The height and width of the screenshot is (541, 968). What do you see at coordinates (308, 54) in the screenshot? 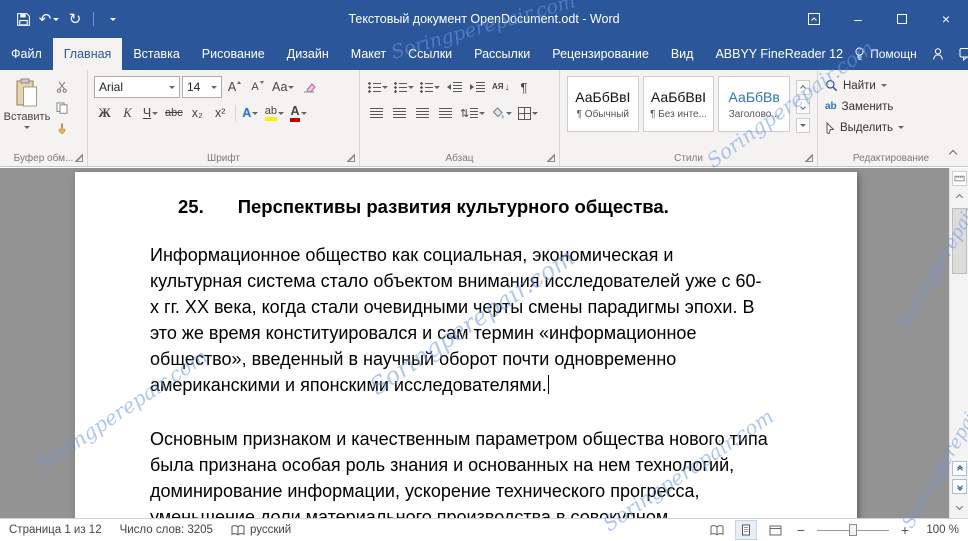
I see `tab-design: Дизайн` at bounding box center [308, 54].